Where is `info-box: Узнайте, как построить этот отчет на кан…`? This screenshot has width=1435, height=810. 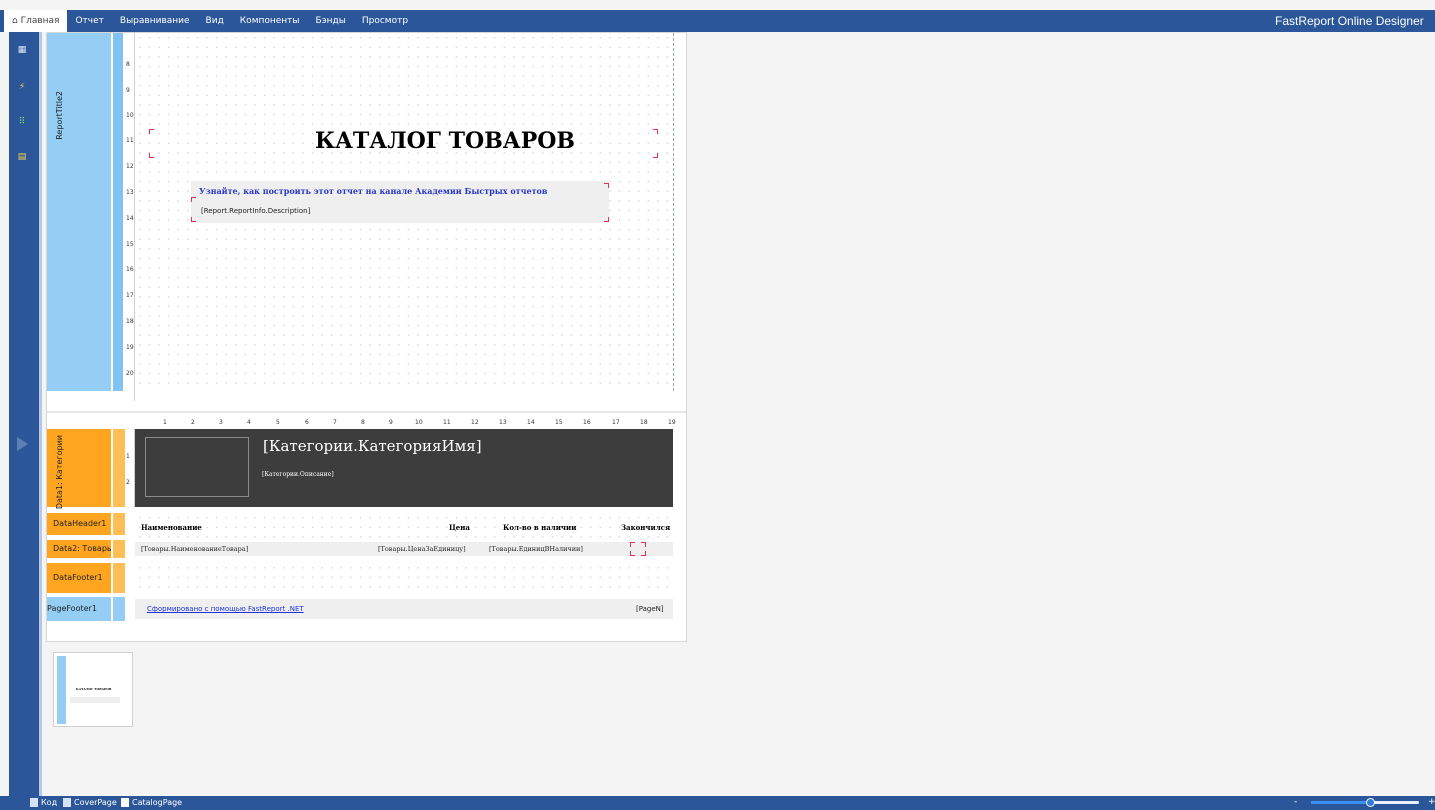 info-box: Узнайте, как построить этот отчет на кан… is located at coordinates (400, 202).